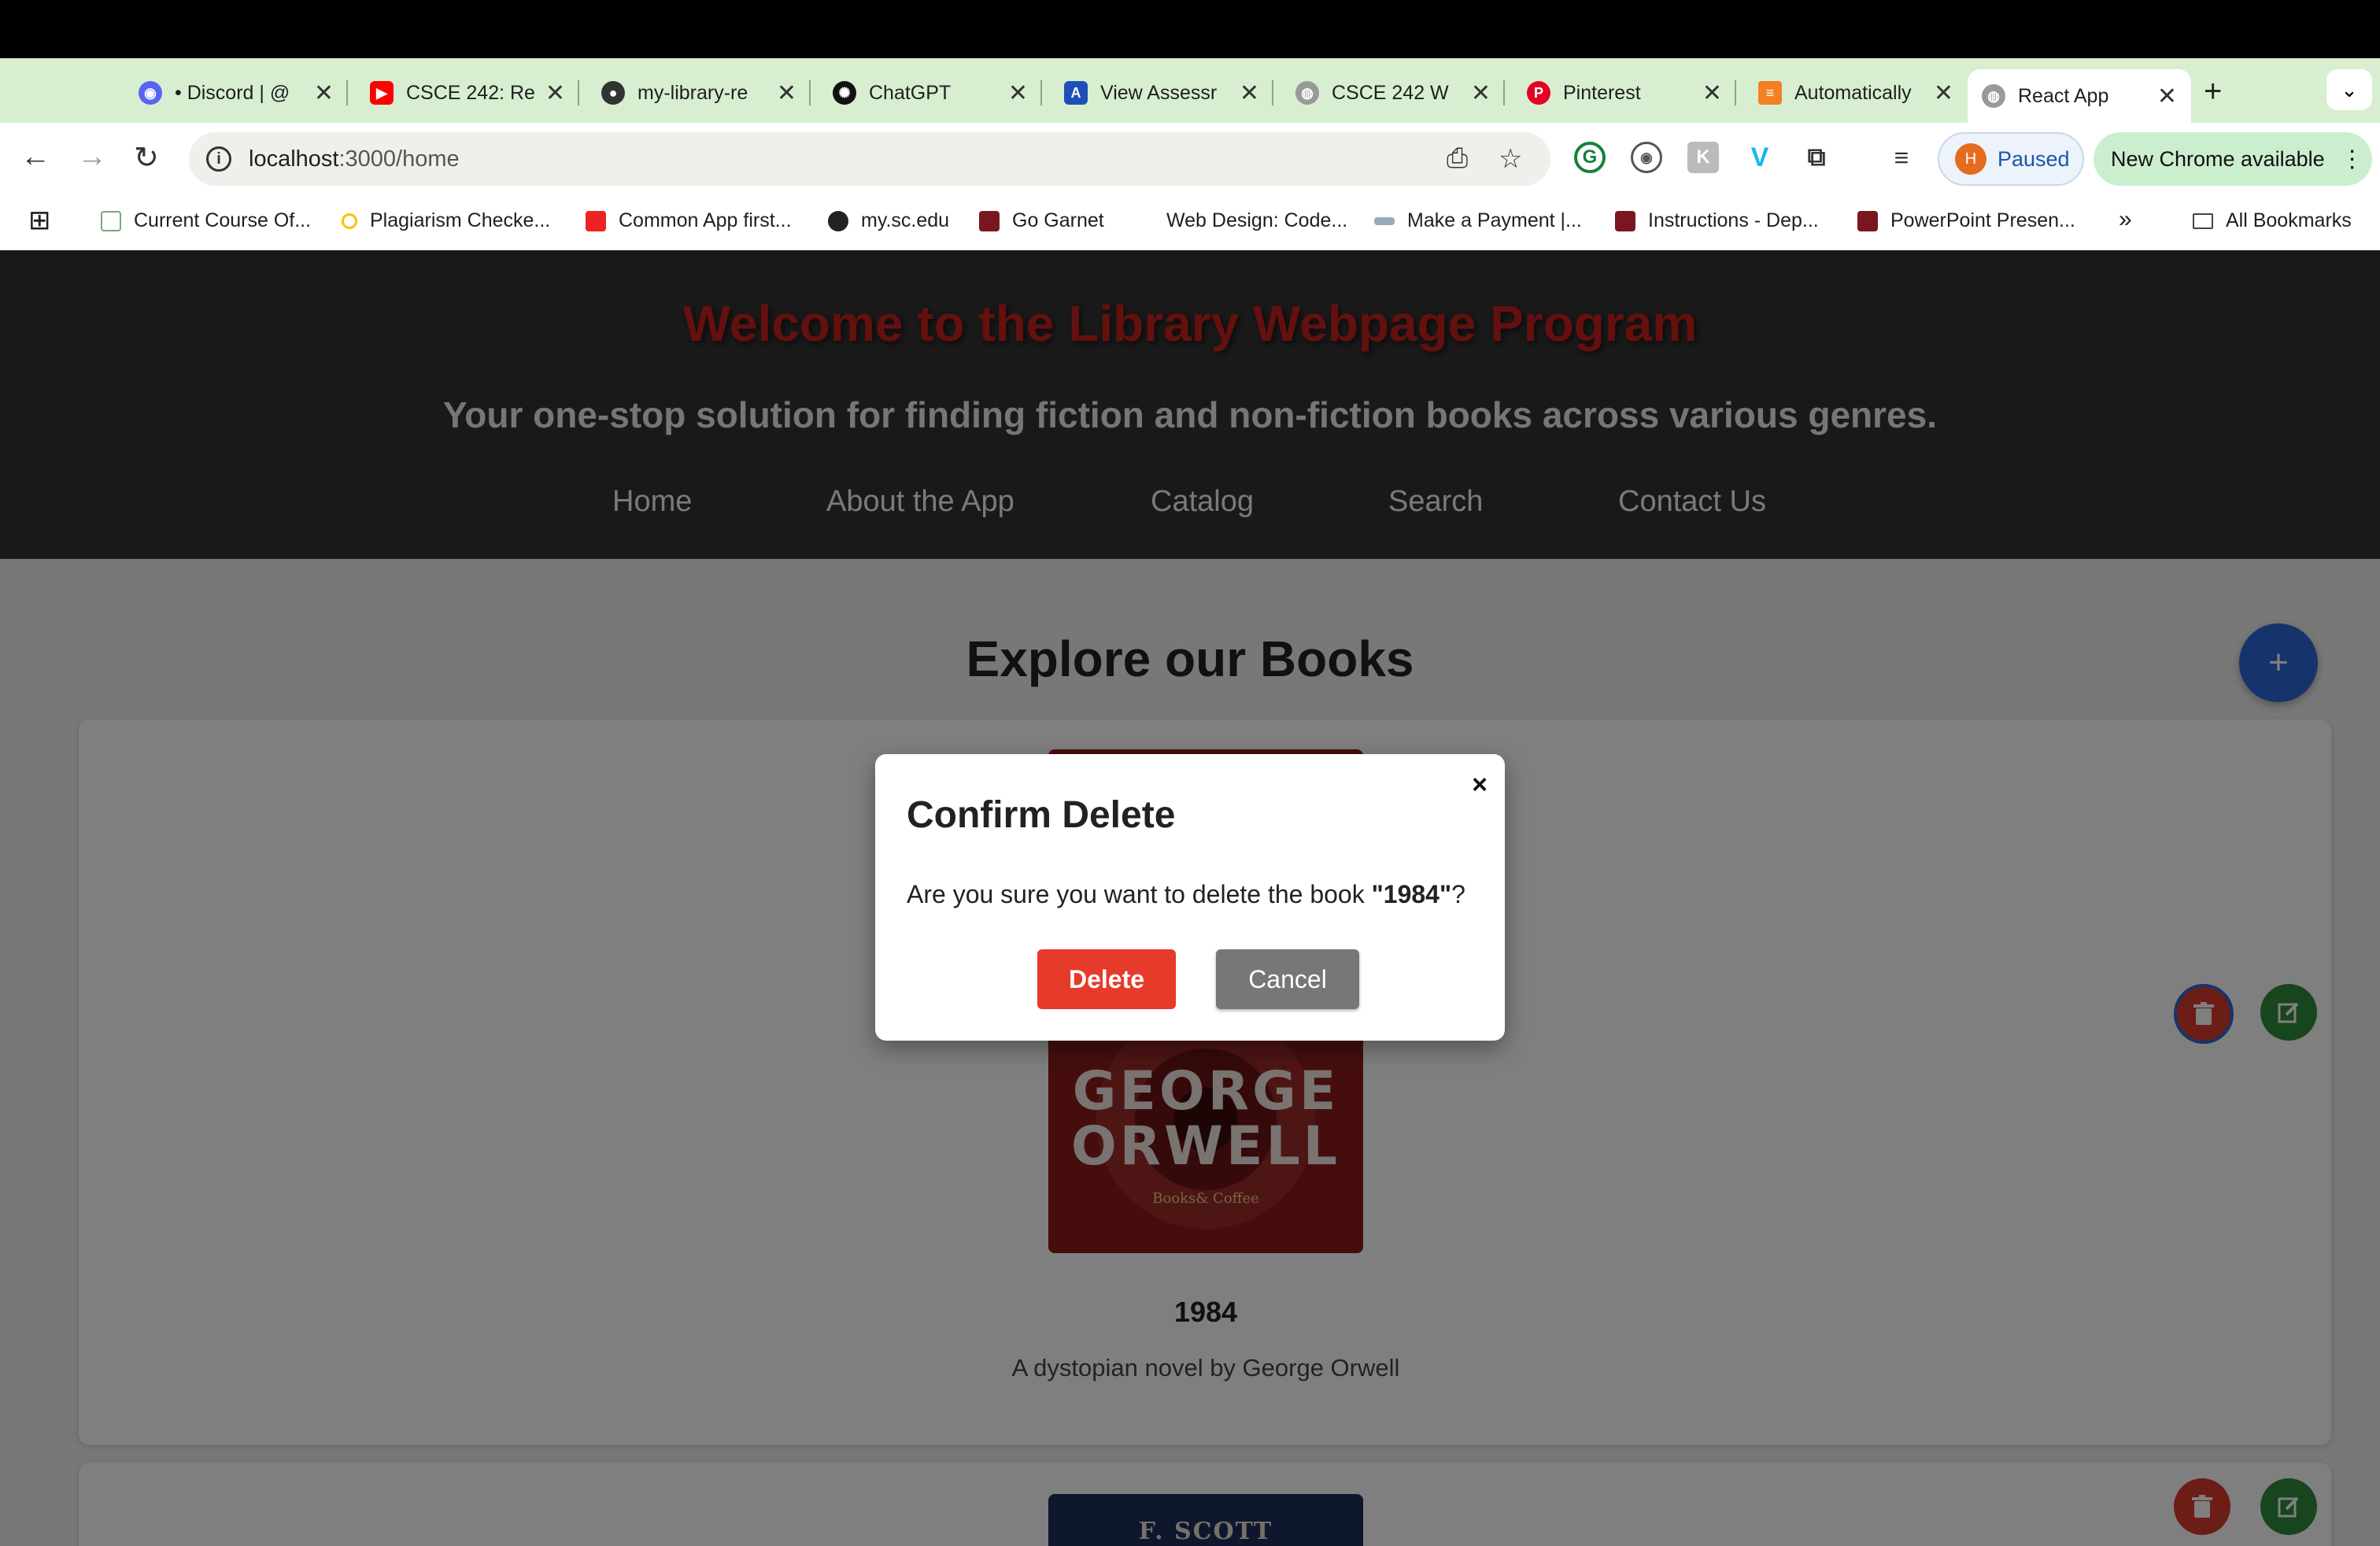 The width and height of the screenshot is (2380, 1546). I want to click on globe-icon, so click(838, 220).